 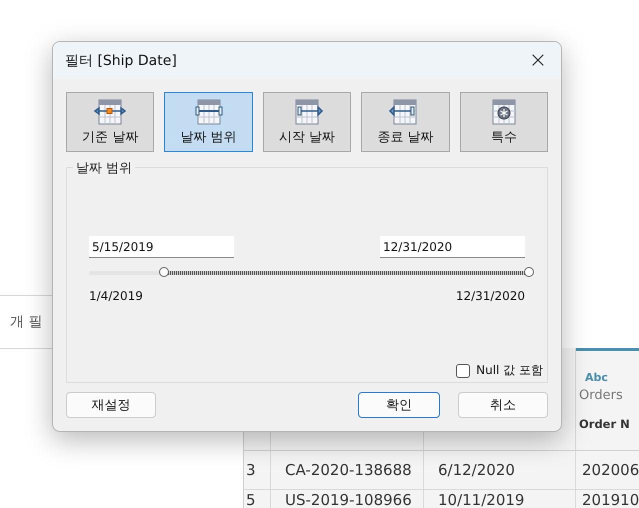 What do you see at coordinates (538, 60) in the screenshot?
I see `close-button: ×` at bounding box center [538, 60].